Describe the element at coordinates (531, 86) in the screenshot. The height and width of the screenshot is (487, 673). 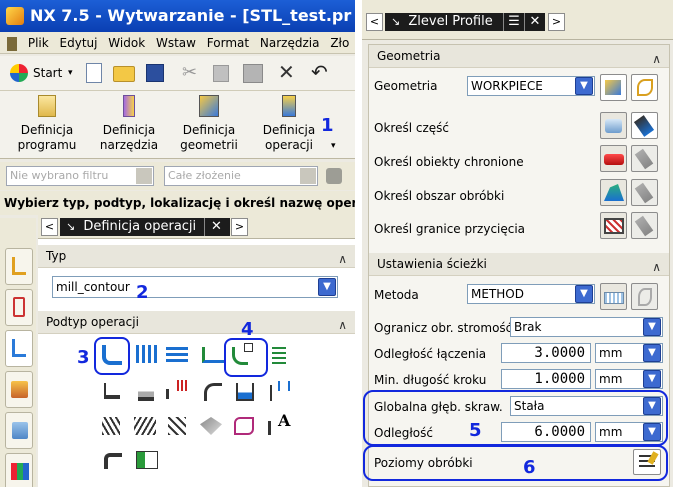
I see `geometry-select: WORKPIECE ▼` at that location.